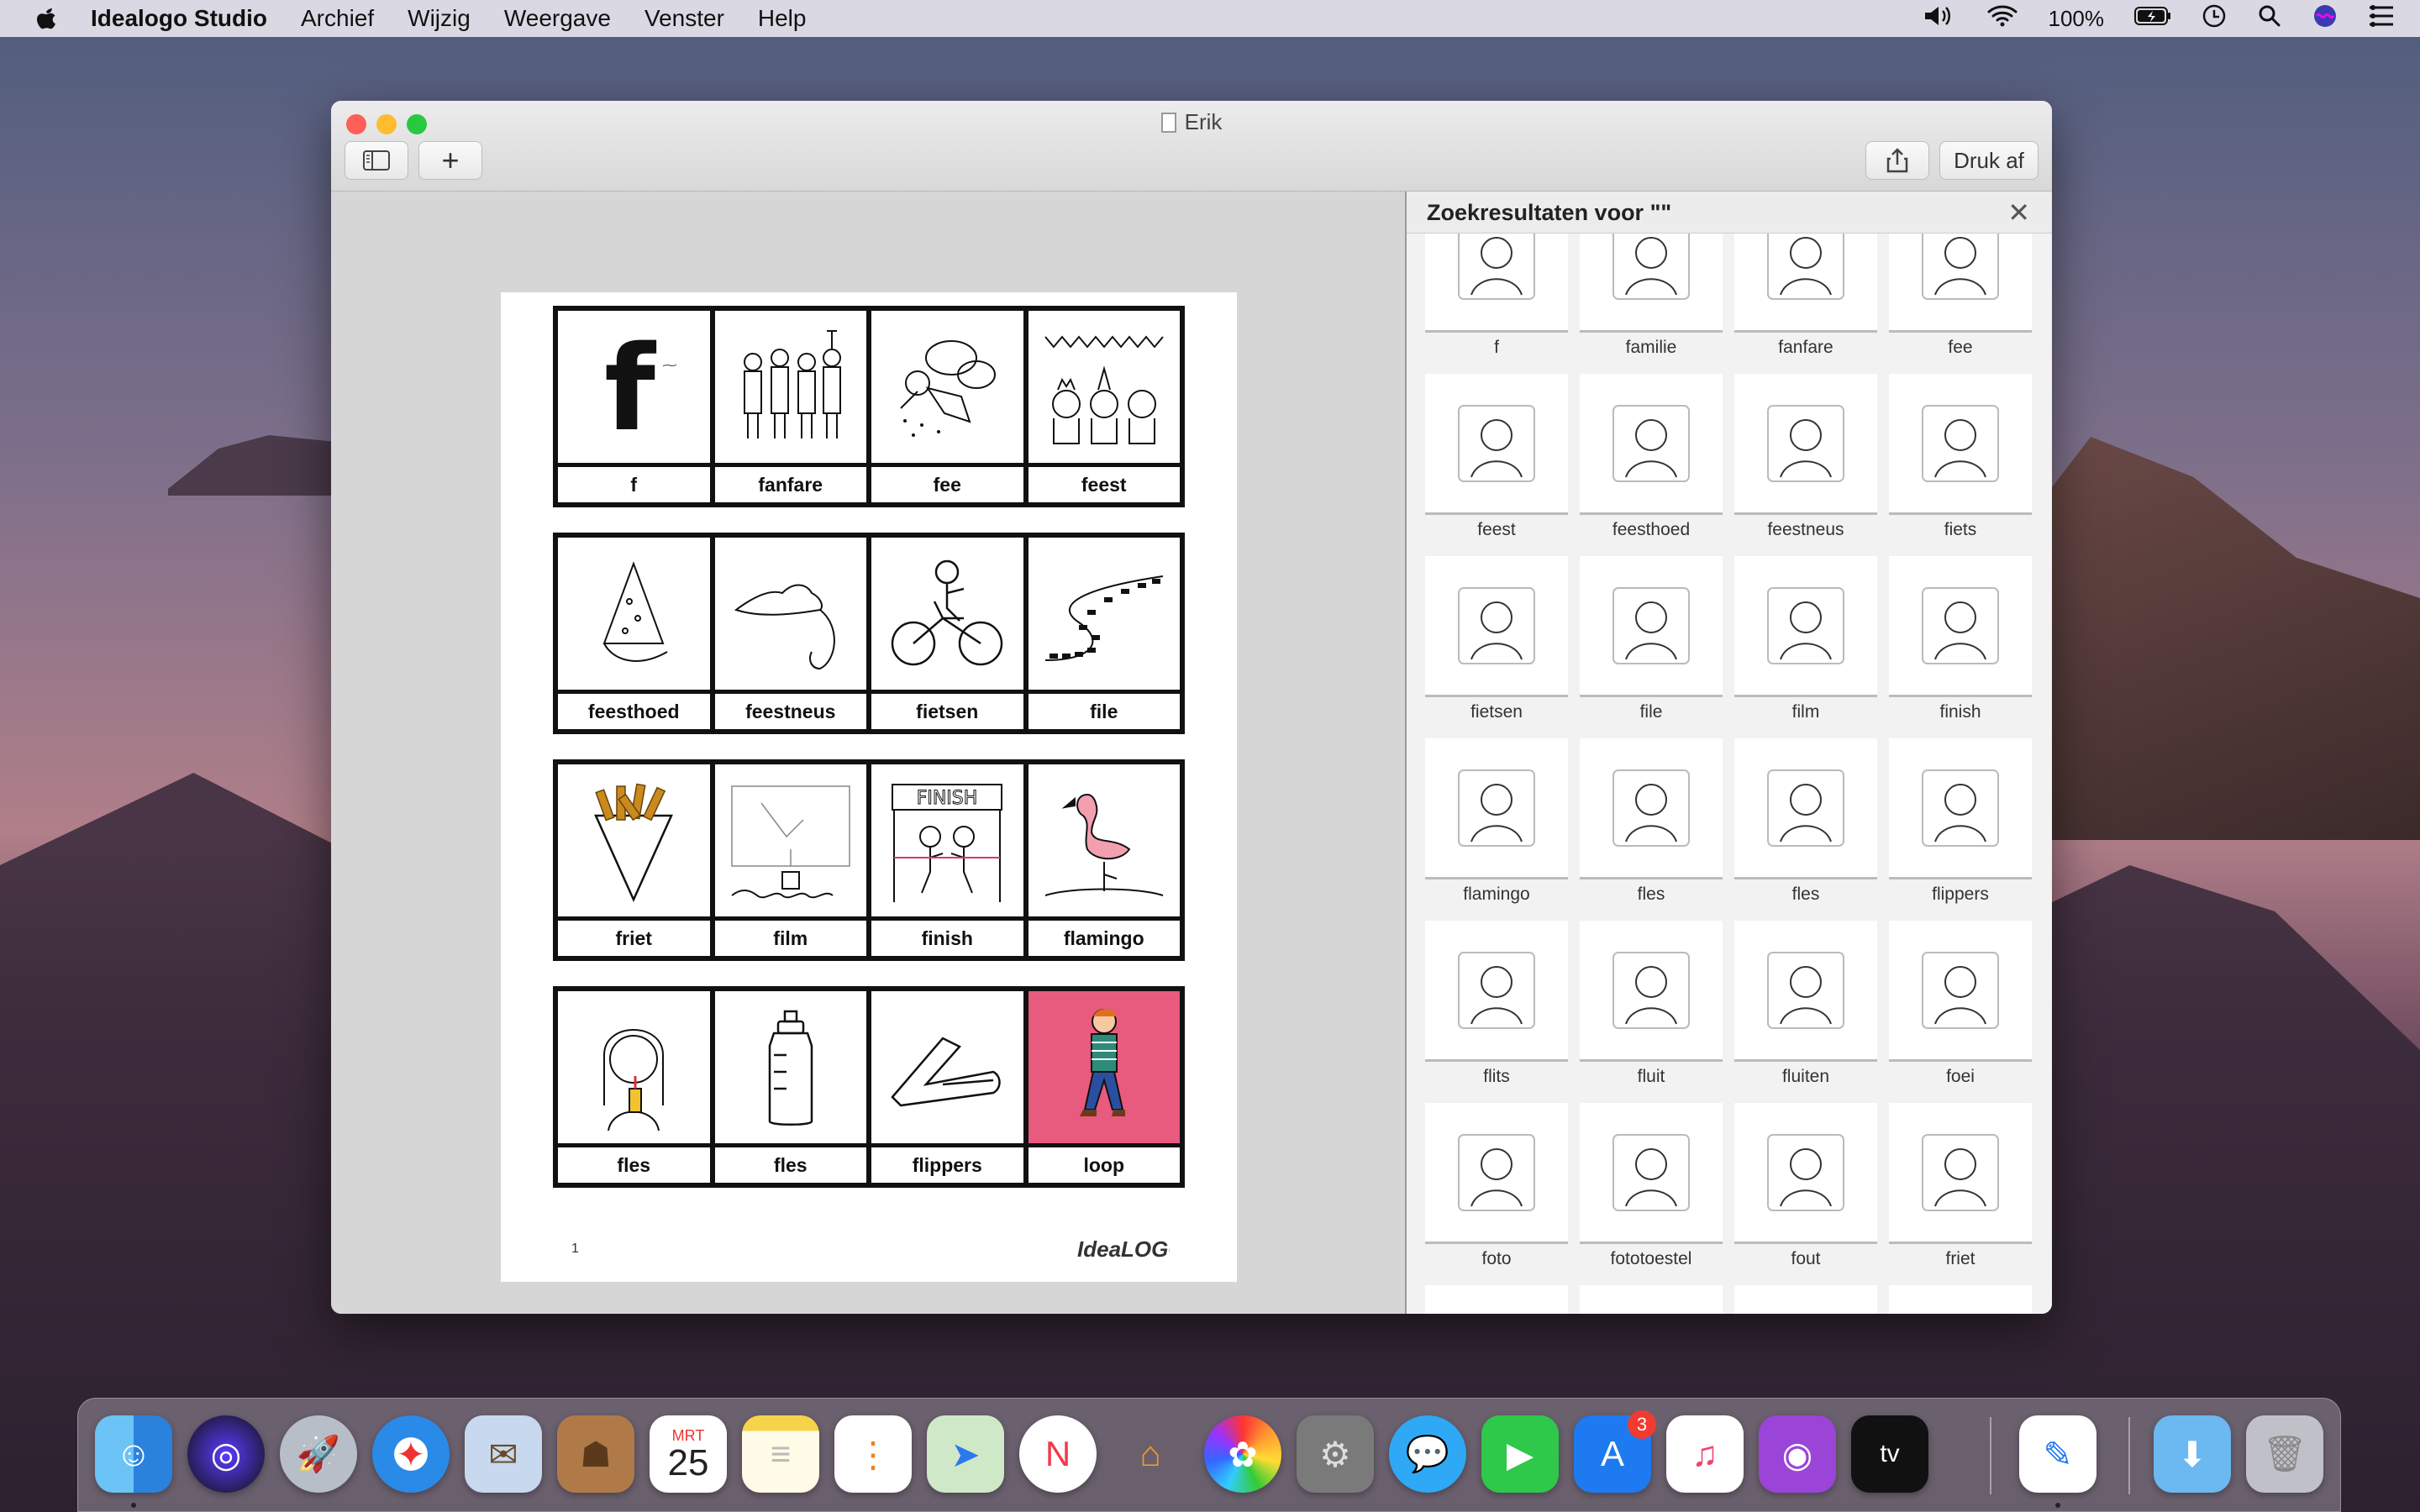 Image resolution: width=2420 pixels, height=1512 pixels. Describe the element at coordinates (1805, 303) in the screenshot. I see `search-result-item: fanfare` at that location.